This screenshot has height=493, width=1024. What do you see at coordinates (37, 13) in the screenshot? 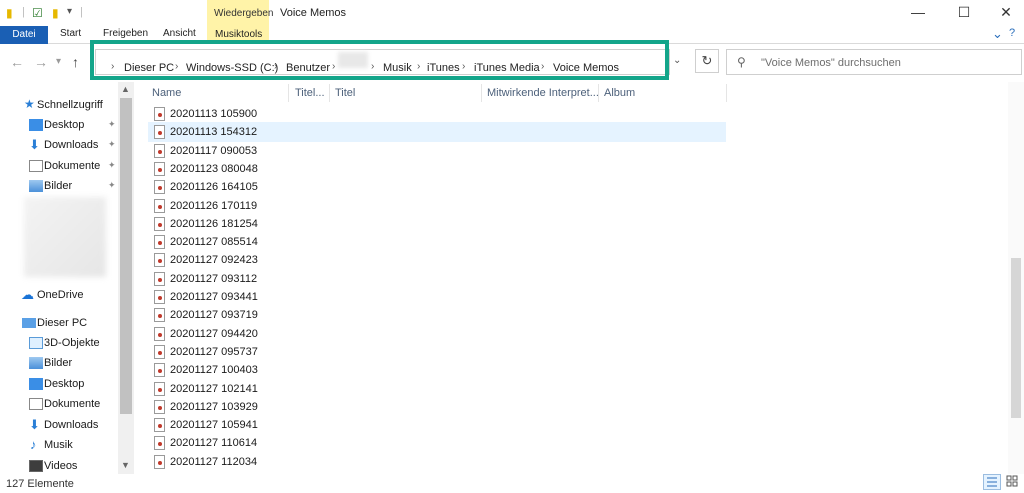
I see `properties-icon: ☑` at bounding box center [37, 13].